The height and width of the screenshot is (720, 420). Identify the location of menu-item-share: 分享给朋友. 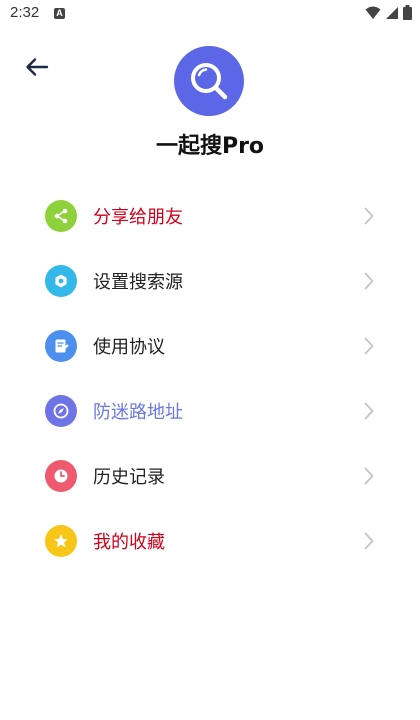
(210, 215).